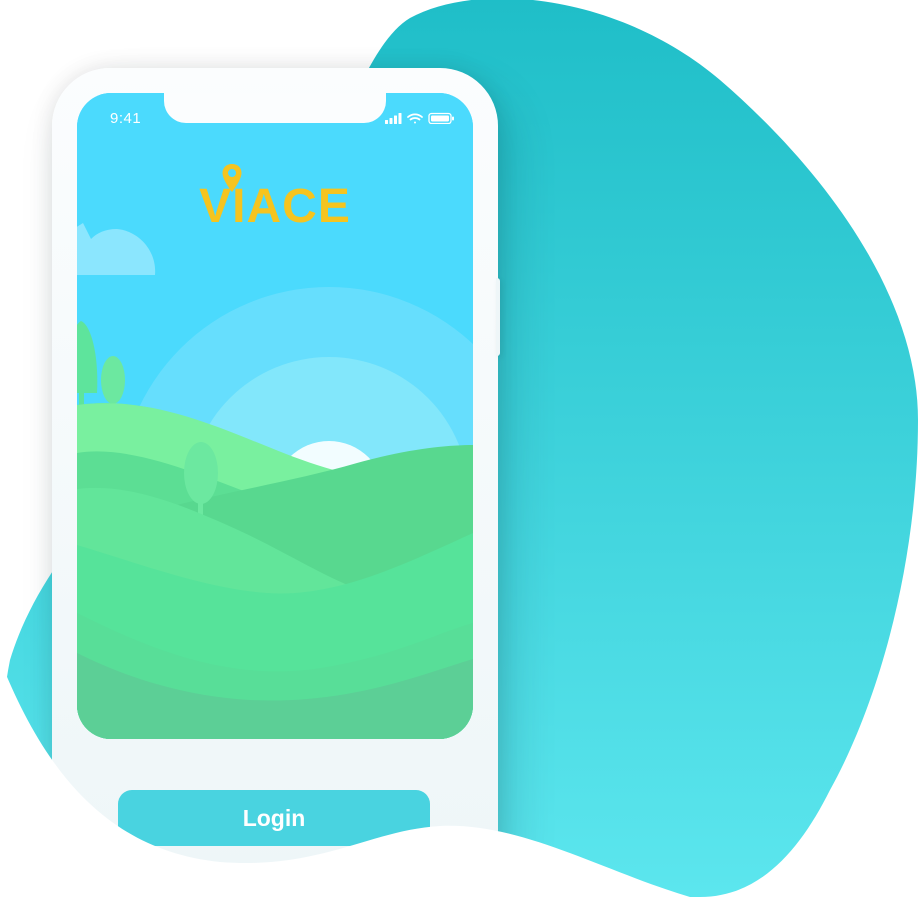 The height and width of the screenshot is (897, 918). Describe the element at coordinates (126, 118) in the screenshot. I see `status-time: 9:41` at that location.